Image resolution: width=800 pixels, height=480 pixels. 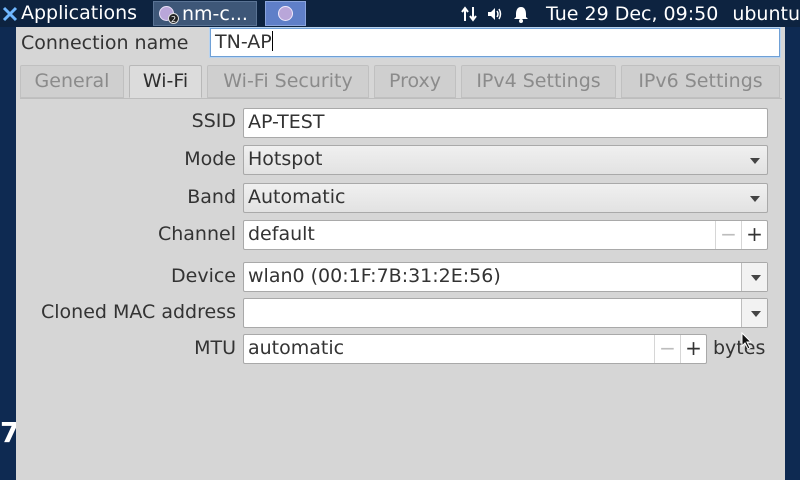 I want to click on app-icon, so click(x=285, y=13).